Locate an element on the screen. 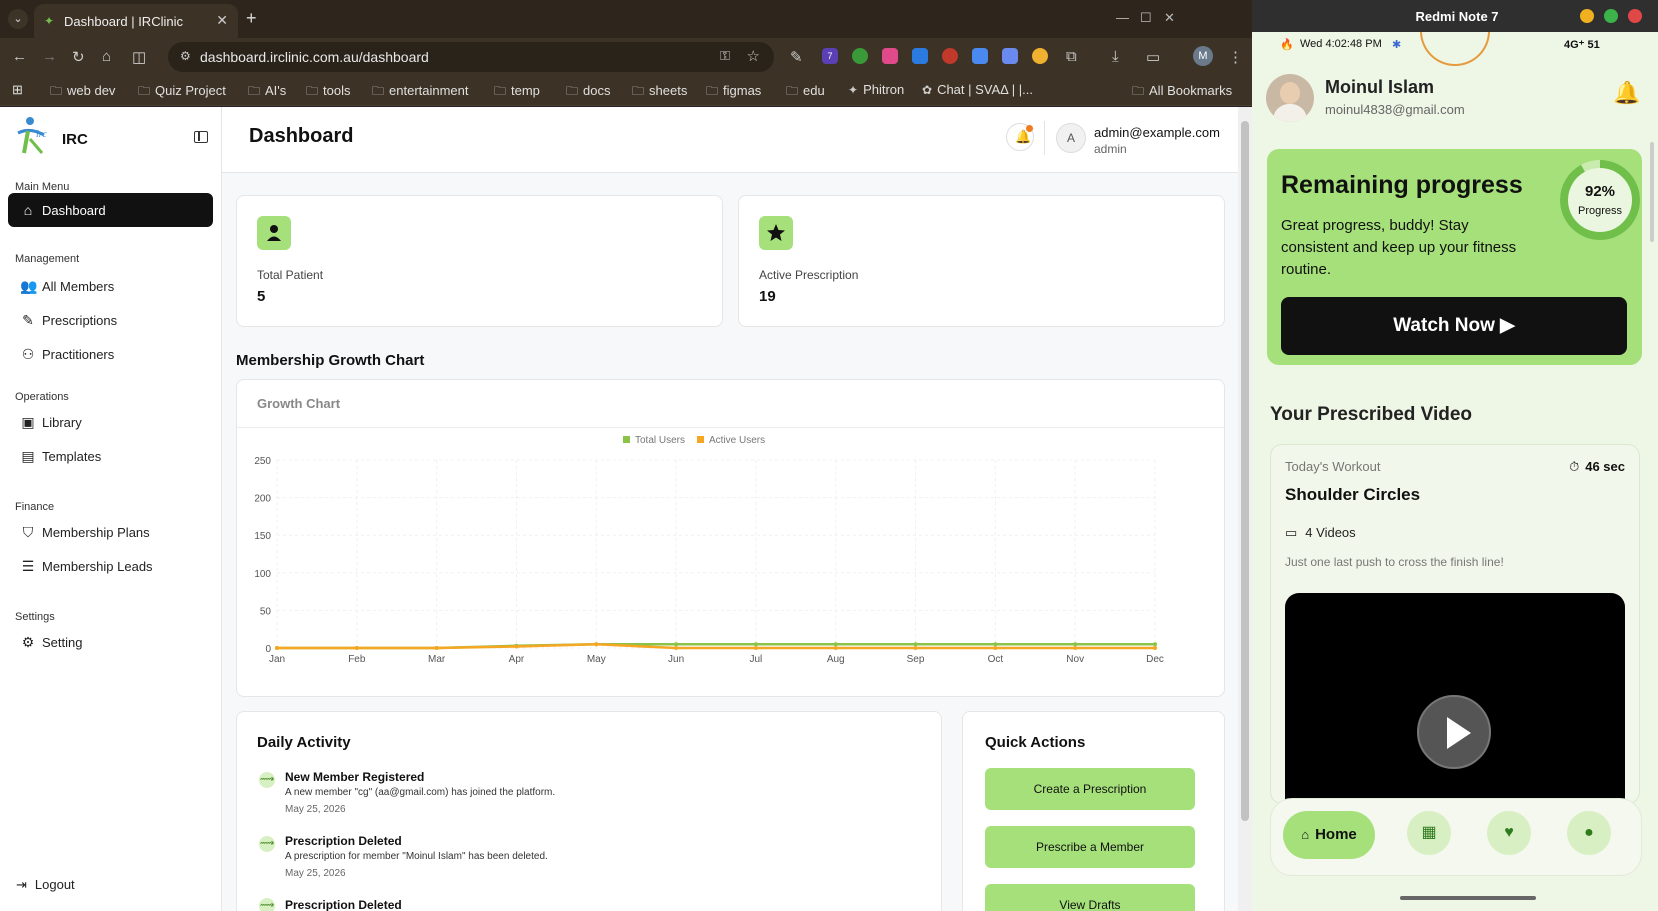 The height and width of the screenshot is (911, 1658). minimize-icon is located at coordinates (1587, 16).